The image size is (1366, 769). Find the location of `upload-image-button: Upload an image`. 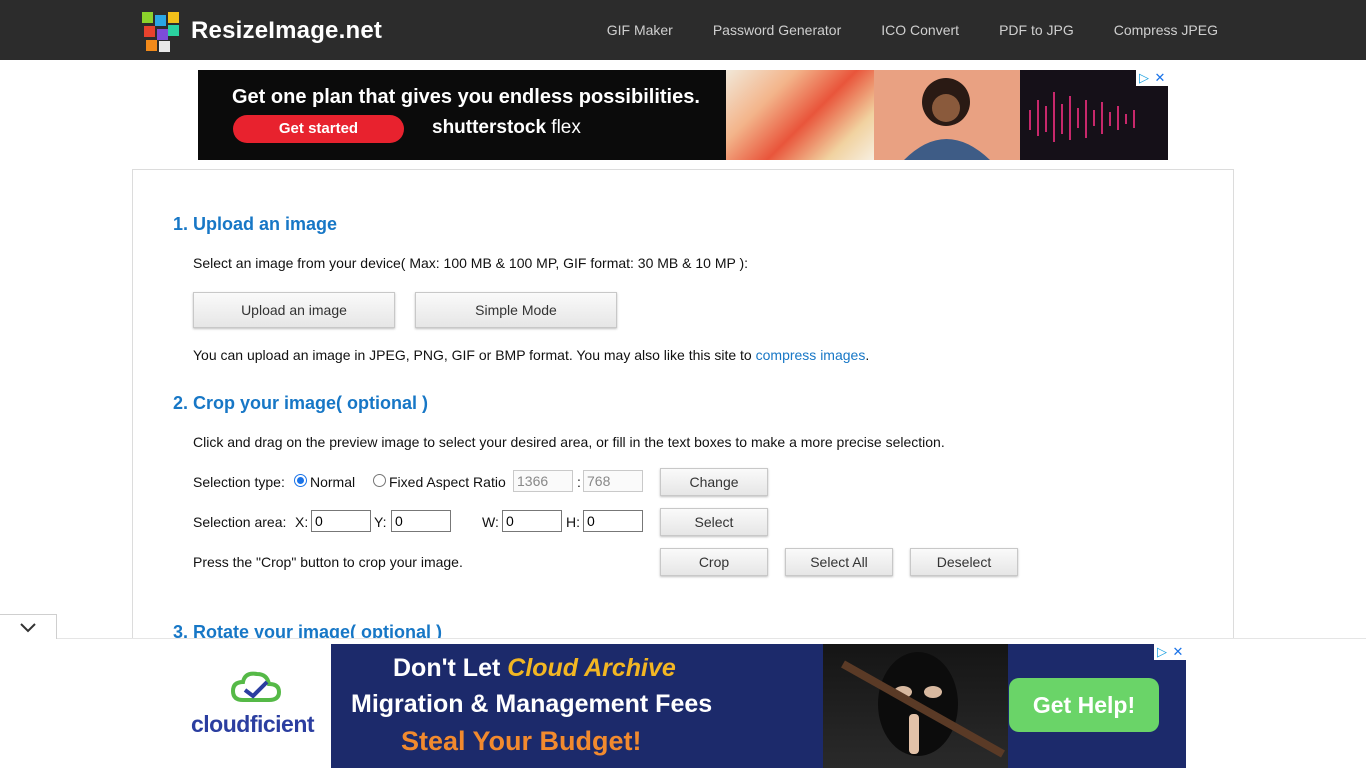

upload-image-button: Upload an image is located at coordinates (294, 310).